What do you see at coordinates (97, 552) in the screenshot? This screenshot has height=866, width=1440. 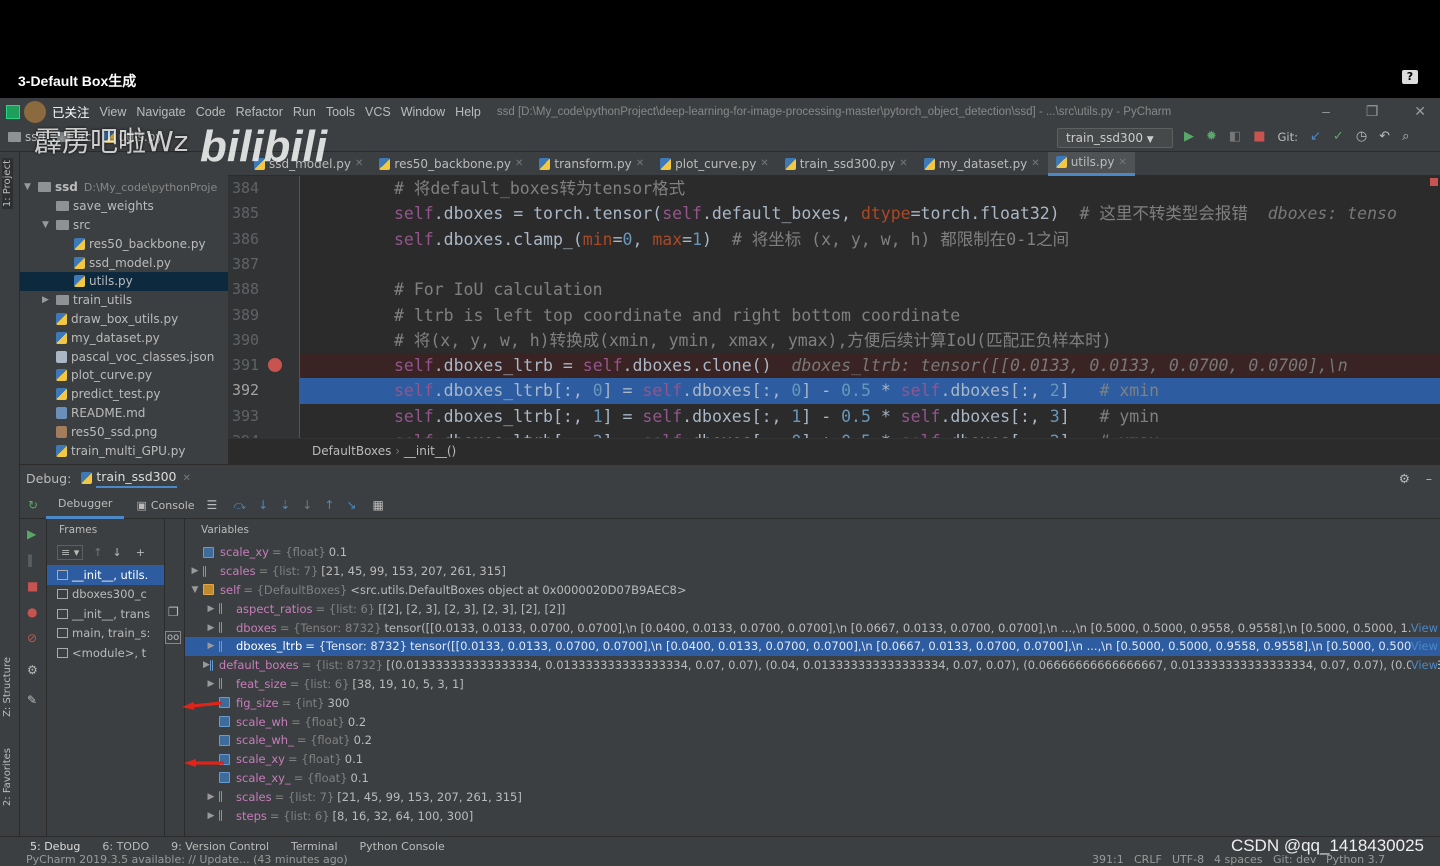 I see `up-frame-icon: ↑` at bounding box center [97, 552].